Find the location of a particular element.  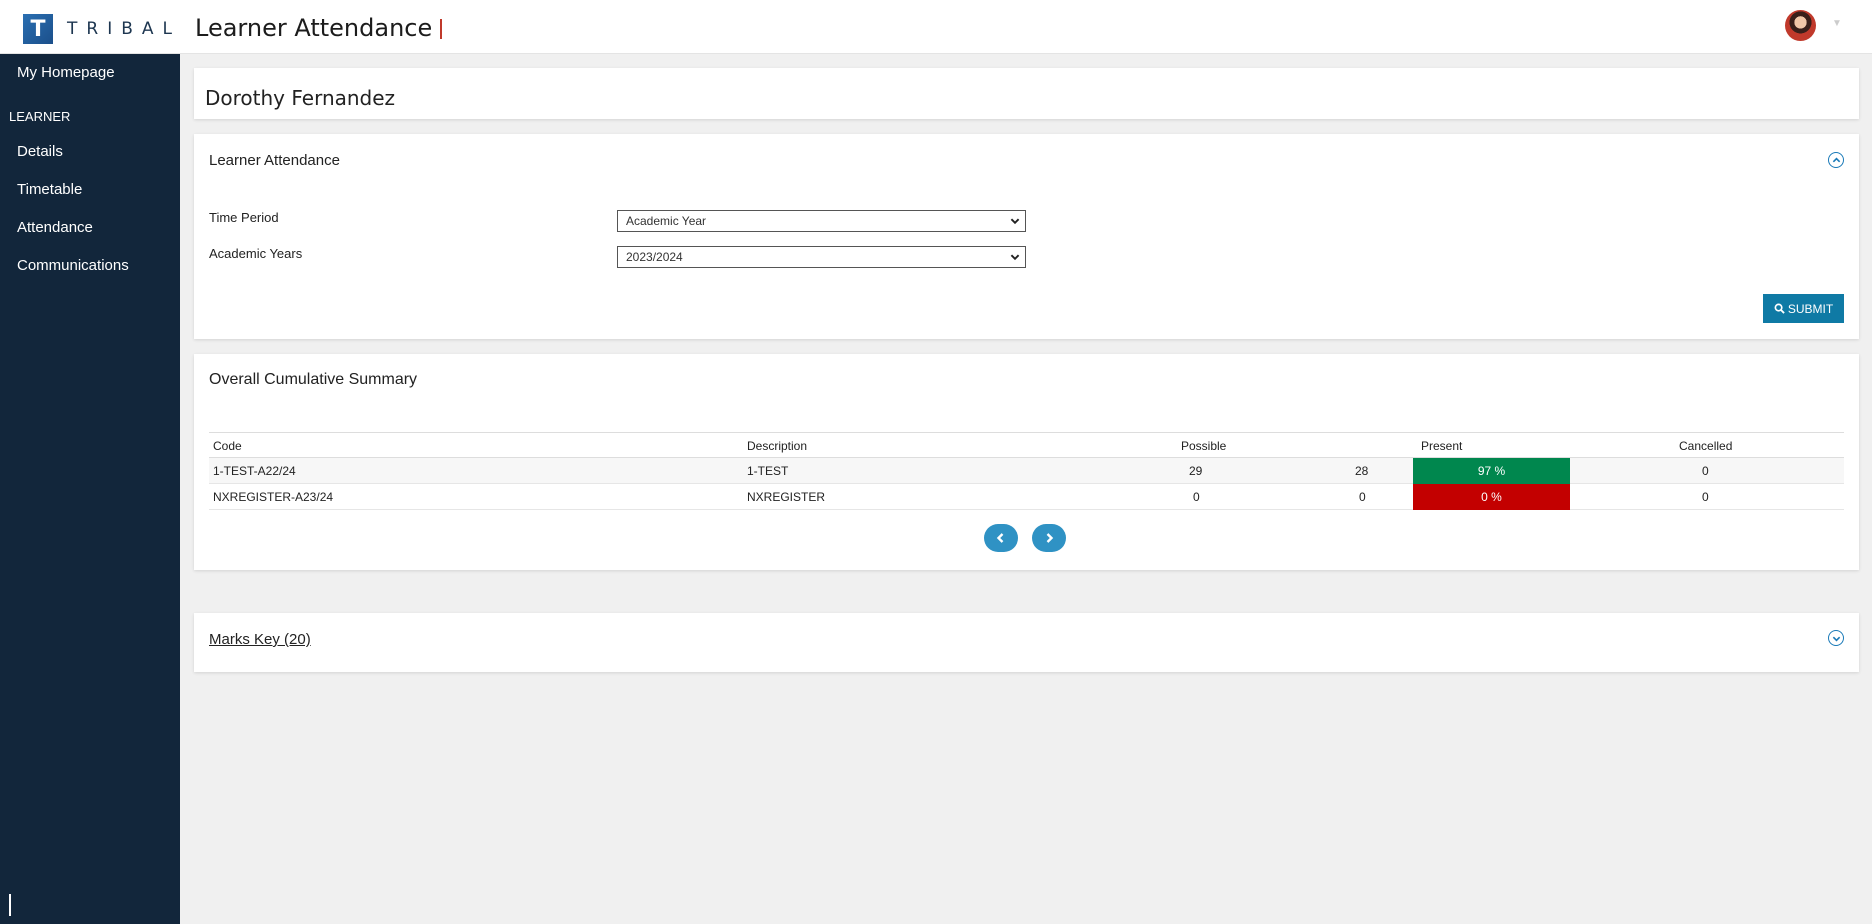

submit-button: SUBMIT is located at coordinates (1803, 308).